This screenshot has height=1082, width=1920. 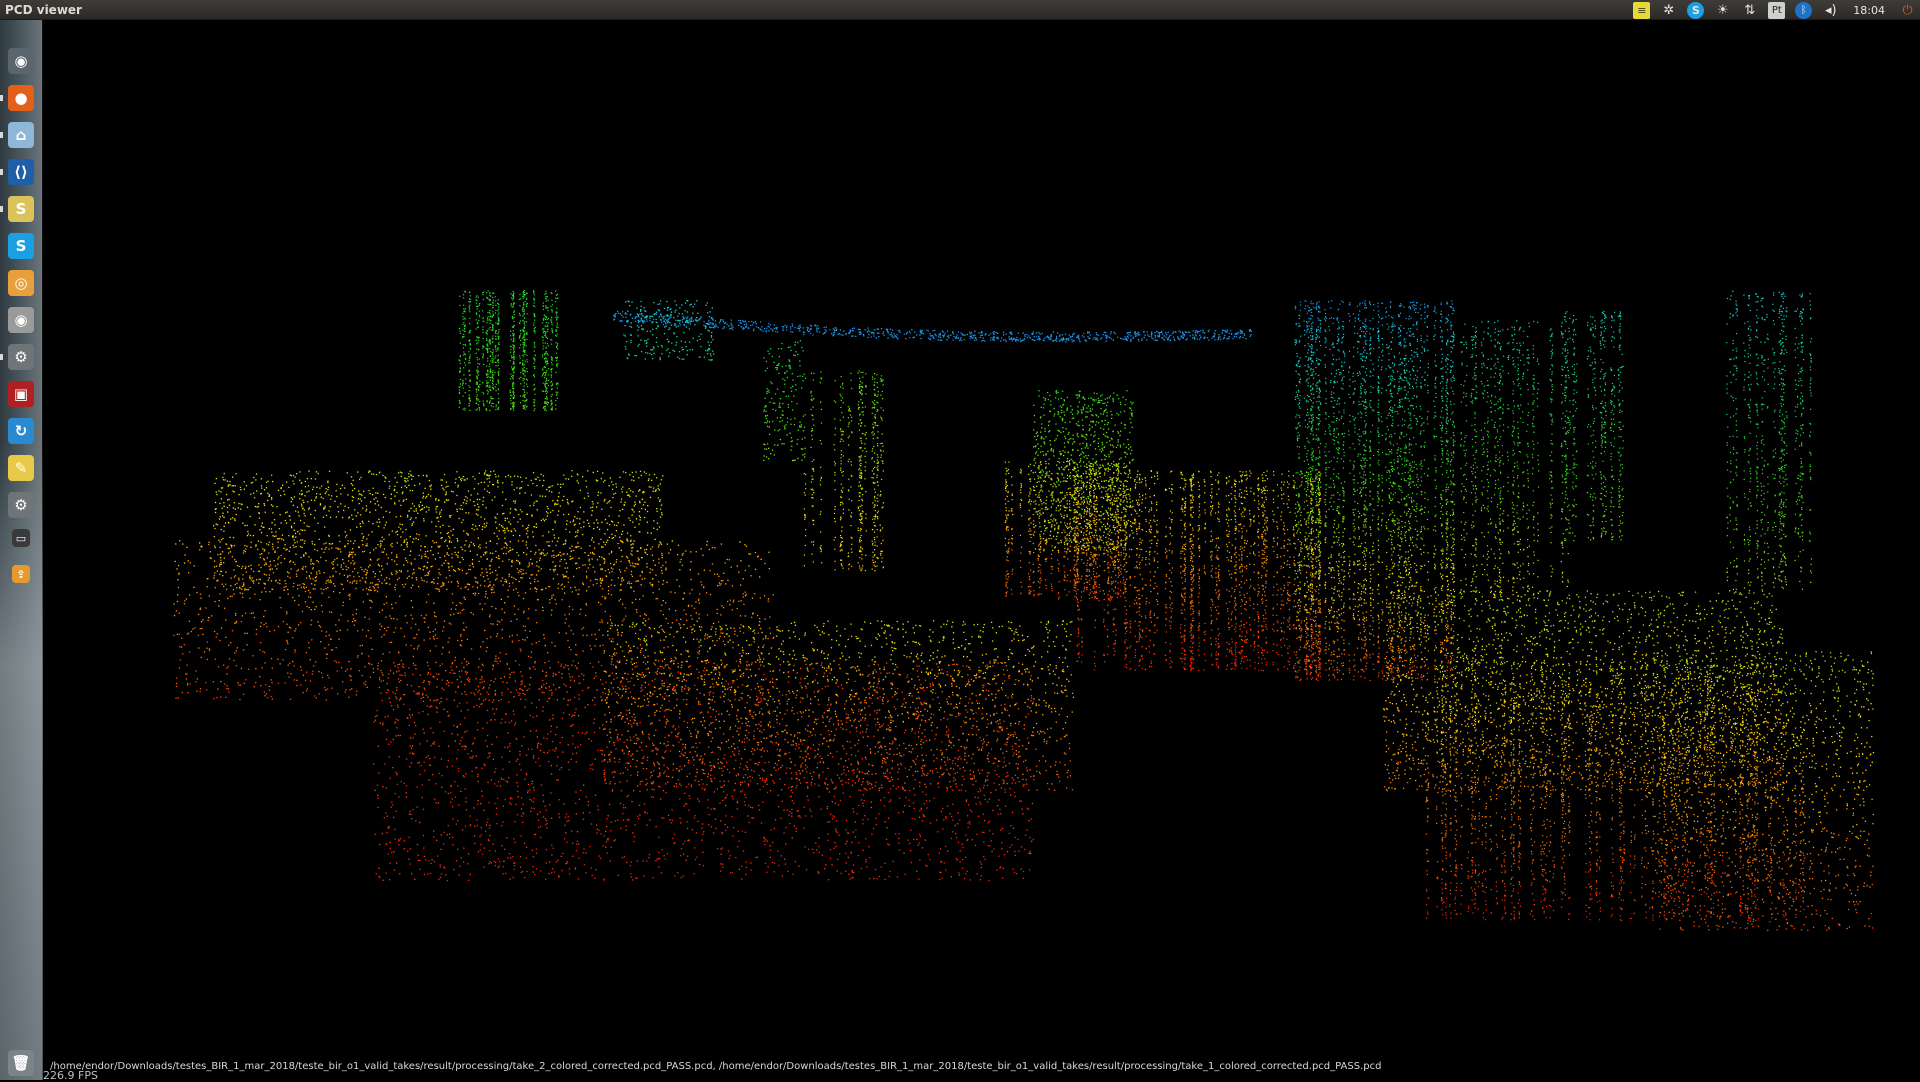 What do you see at coordinates (21, 98) in the screenshot?
I see `firefox-icon: ●` at bounding box center [21, 98].